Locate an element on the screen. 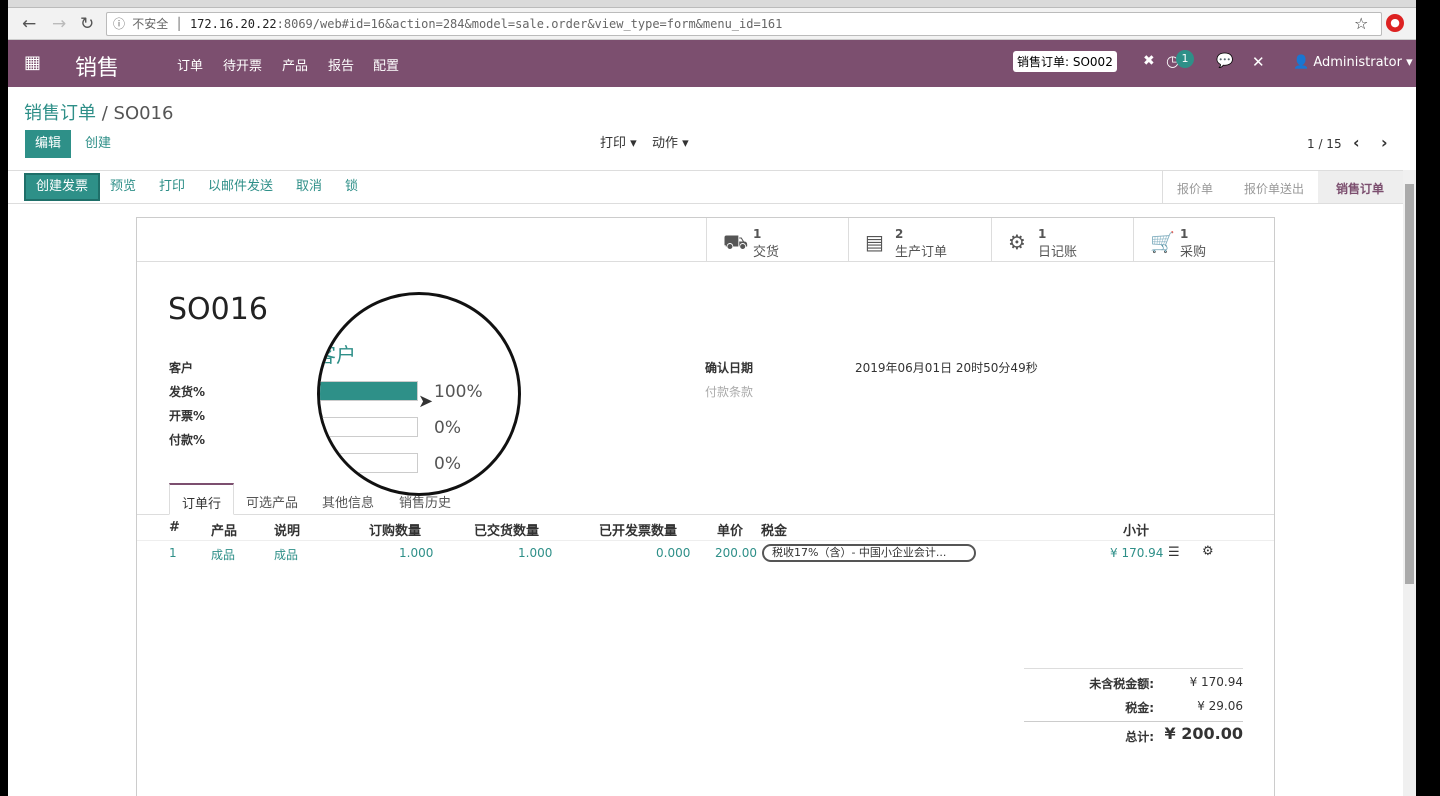 This screenshot has width=1440, height=796. user-menu: 👤 Administrator ▾ is located at coordinates (1353, 62).